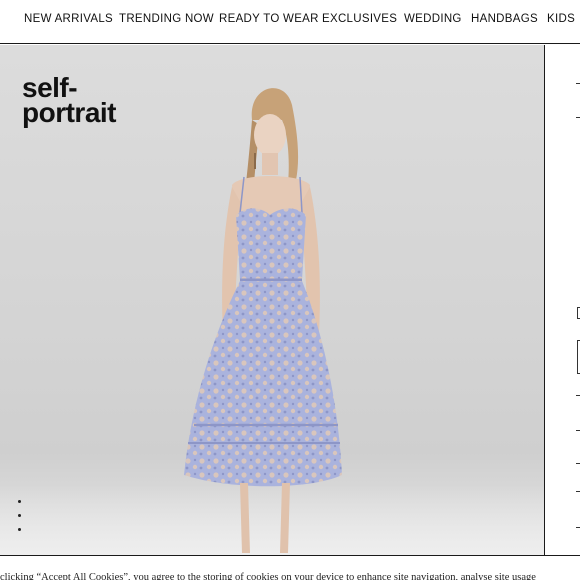 The width and height of the screenshot is (580, 580). Describe the element at coordinates (359, 19) in the screenshot. I see `nav-item-exclusives: EXCLUSIVES` at that location.